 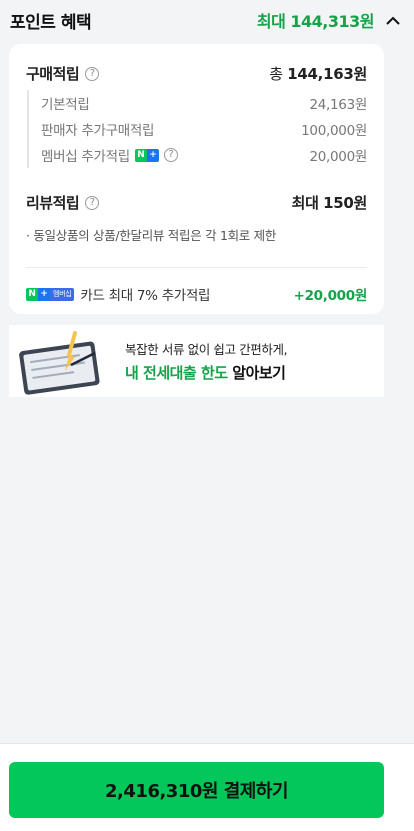 What do you see at coordinates (196, 790) in the screenshot?
I see `pay-button: 2,416,310원 결제하기` at bounding box center [196, 790].